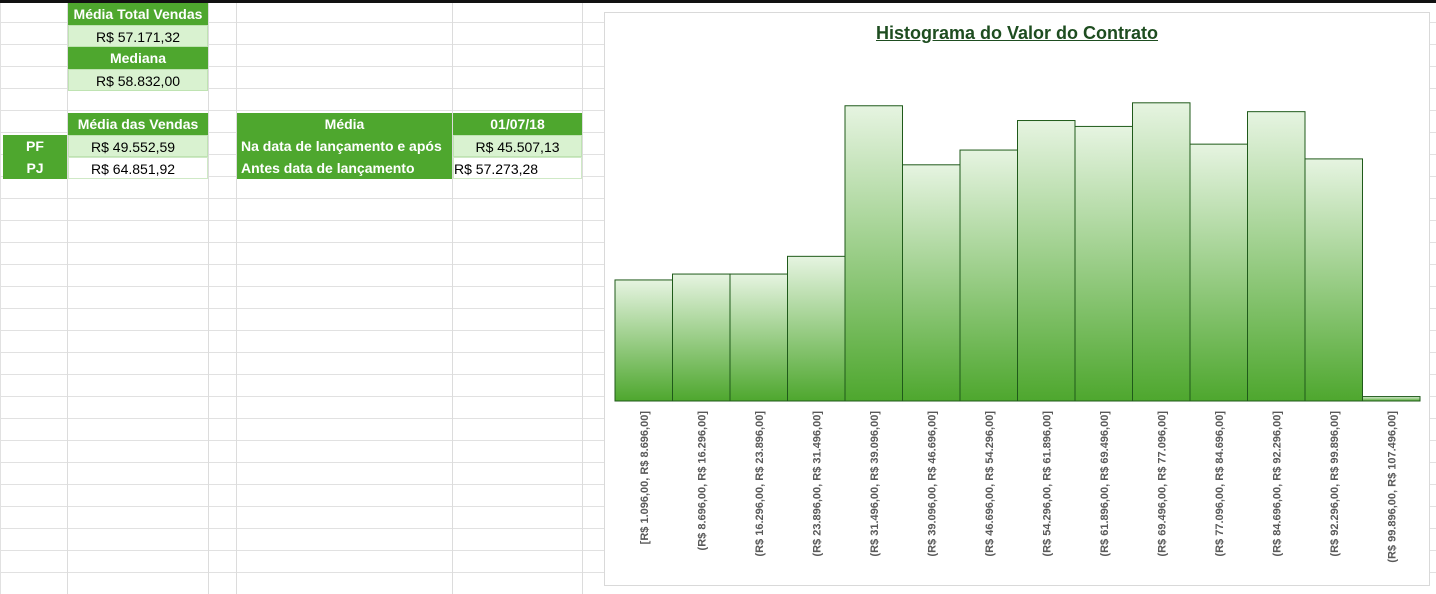 The image size is (1436, 594). What do you see at coordinates (760, 484) in the screenshot?
I see `x-tick-label: (R$ 16.296,00, R$ 23.896,00]` at bounding box center [760, 484].